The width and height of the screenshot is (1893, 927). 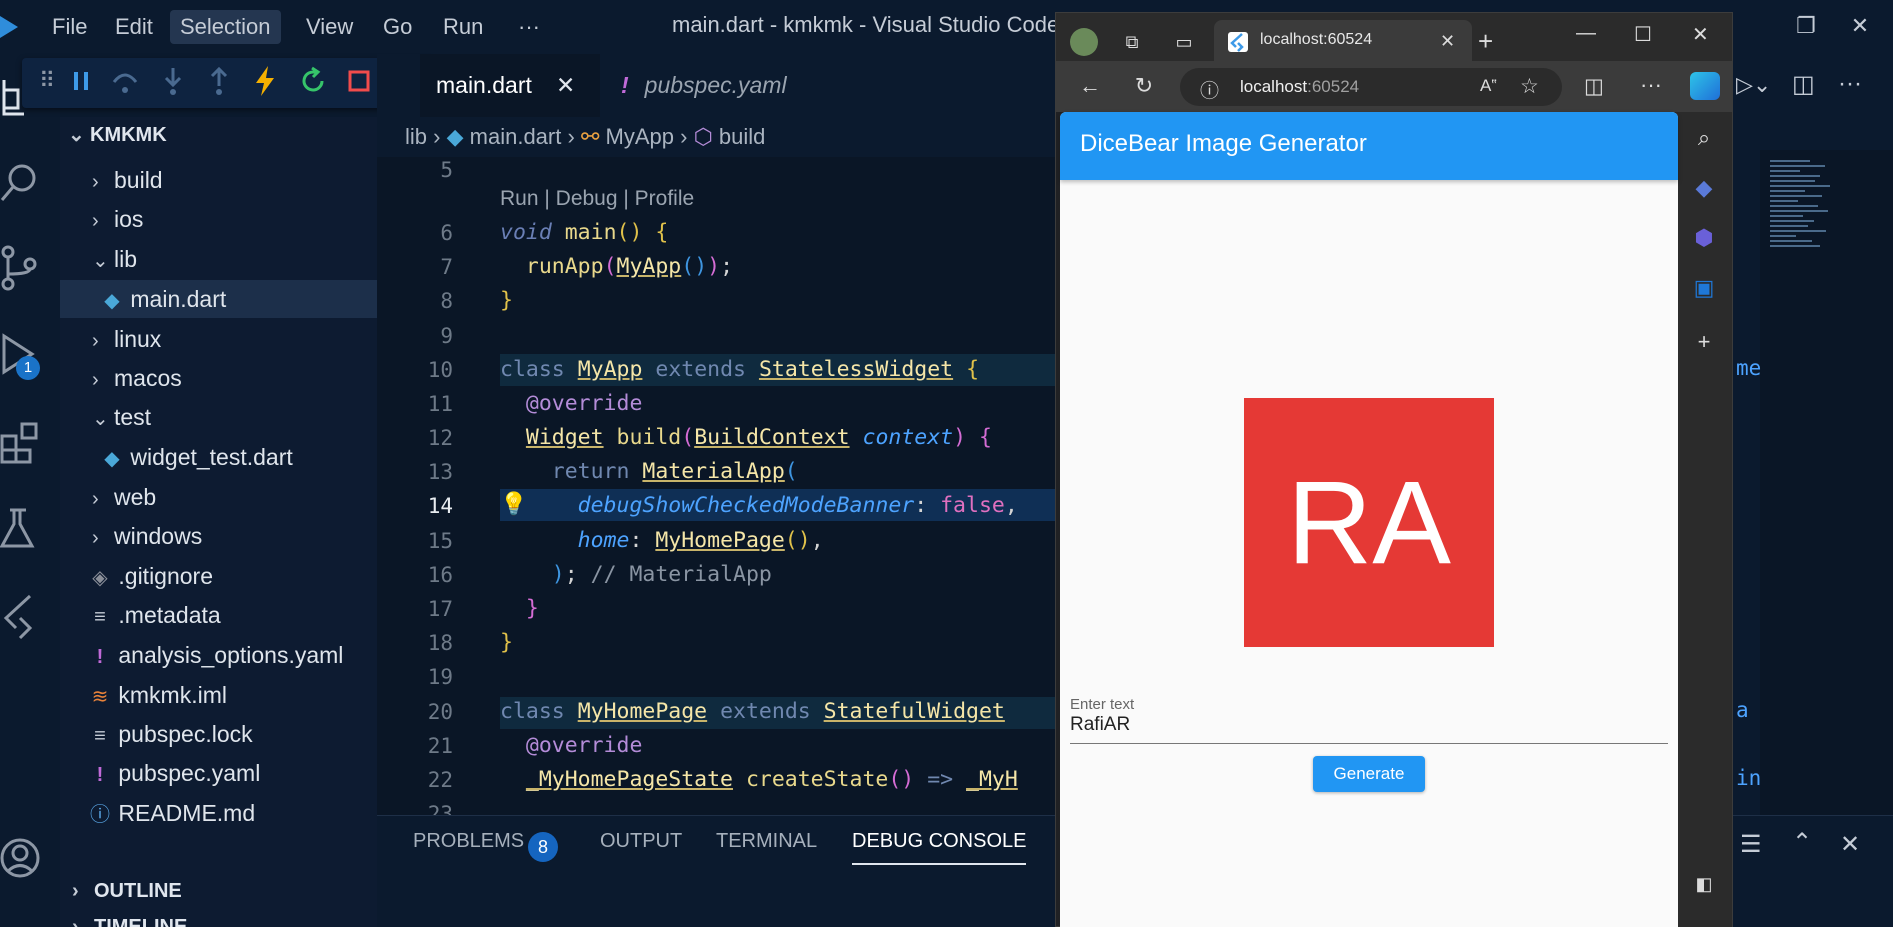 What do you see at coordinates (218, 339) in the screenshot?
I see `tree-item-linux: › linux` at bounding box center [218, 339].